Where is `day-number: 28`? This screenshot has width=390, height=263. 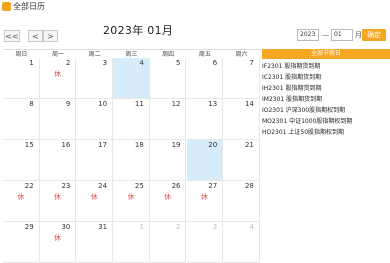
day-number: 28 is located at coordinates (249, 186).